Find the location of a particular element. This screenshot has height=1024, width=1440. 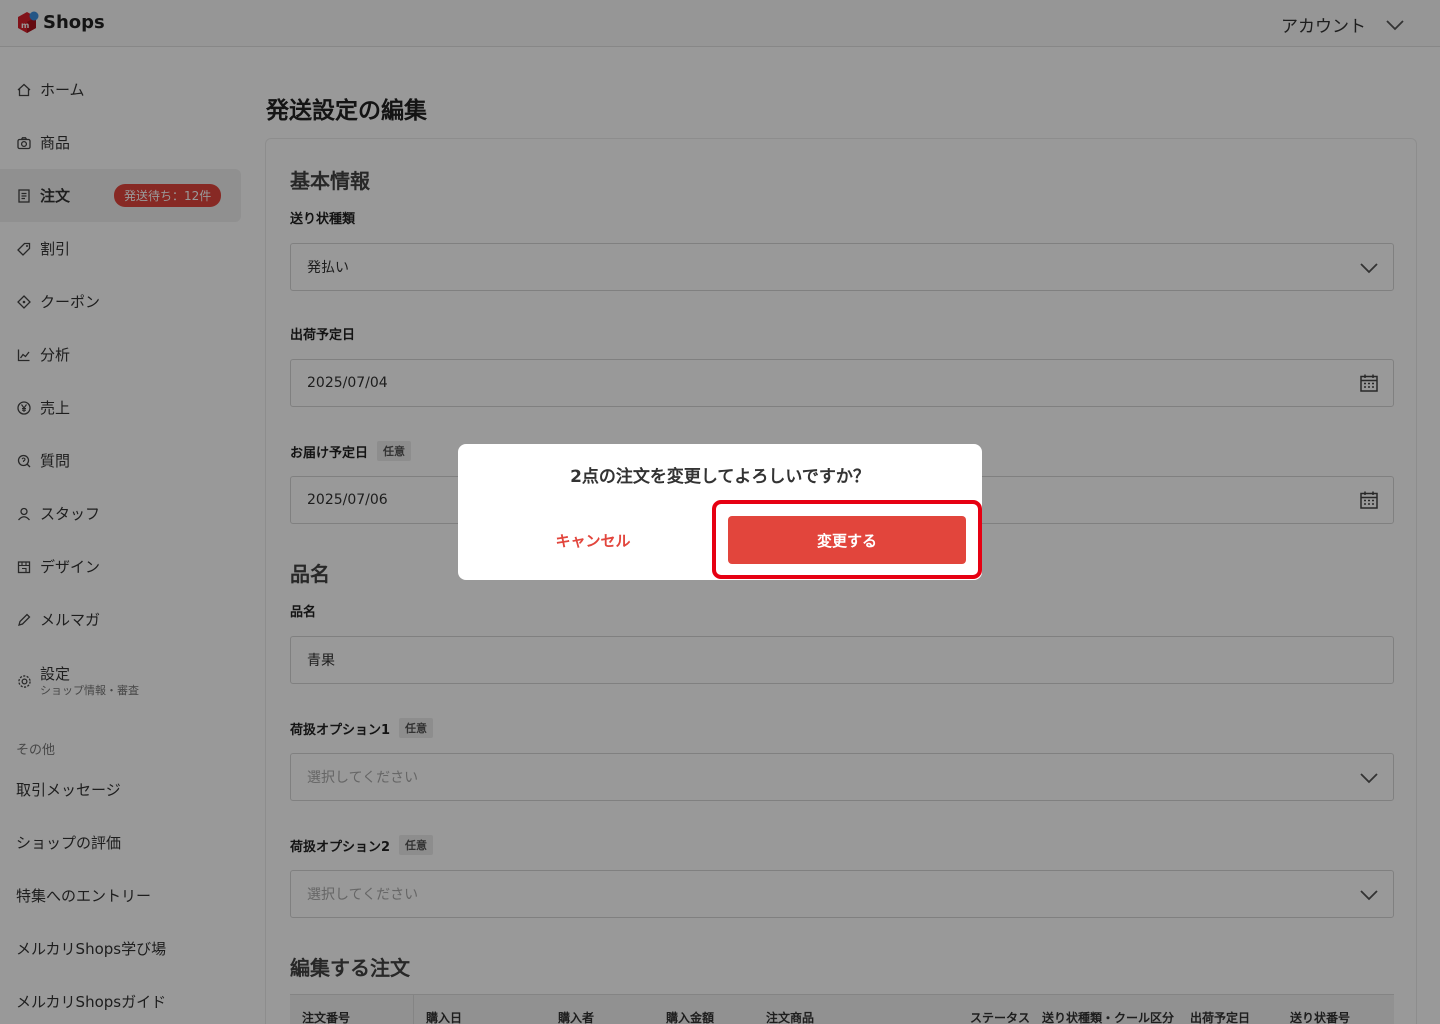

dialog-message: 2点の注文を変更してよろしいですか？ is located at coordinates (720, 477).